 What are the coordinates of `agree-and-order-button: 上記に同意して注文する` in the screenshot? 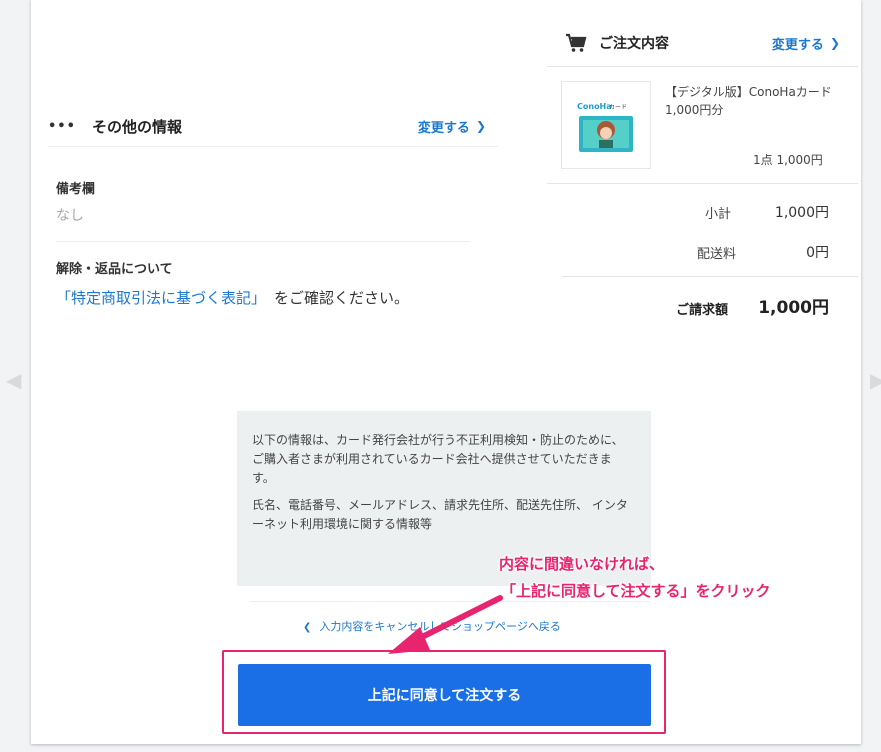 It's located at (444, 695).